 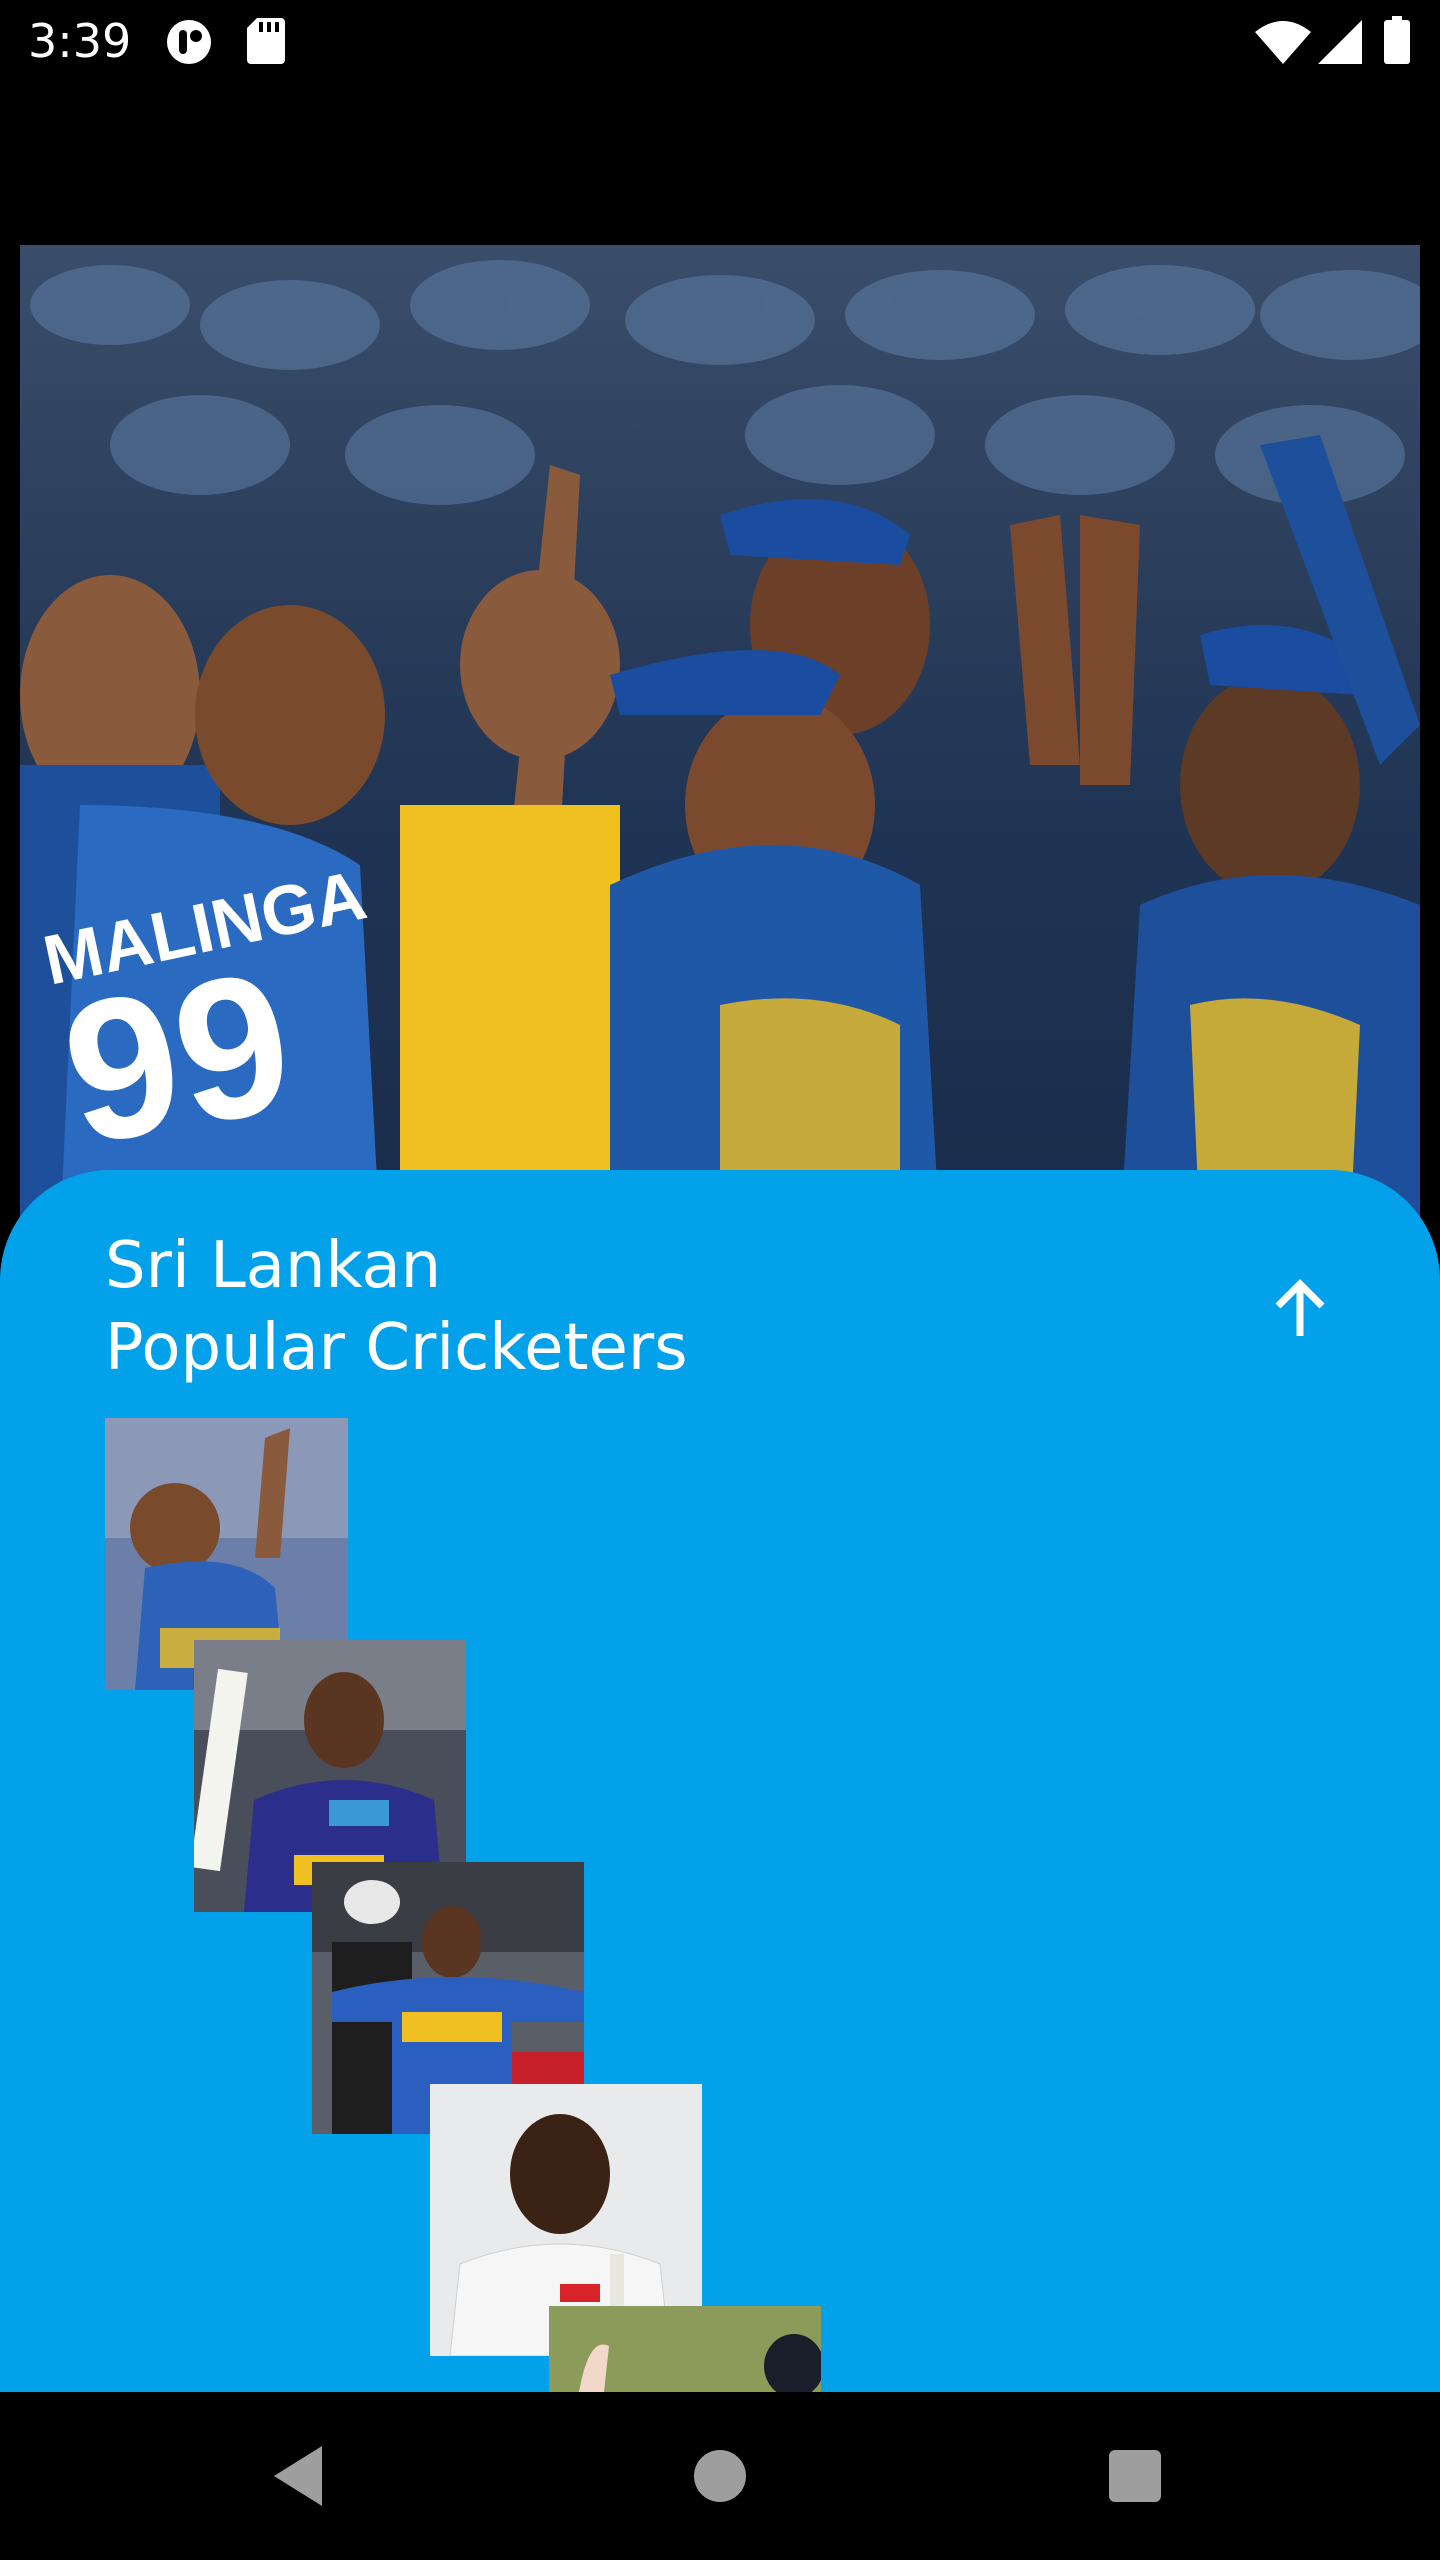 What do you see at coordinates (273, 1266) in the screenshot?
I see `sheet-title-line1: Sri Lankan` at bounding box center [273, 1266].